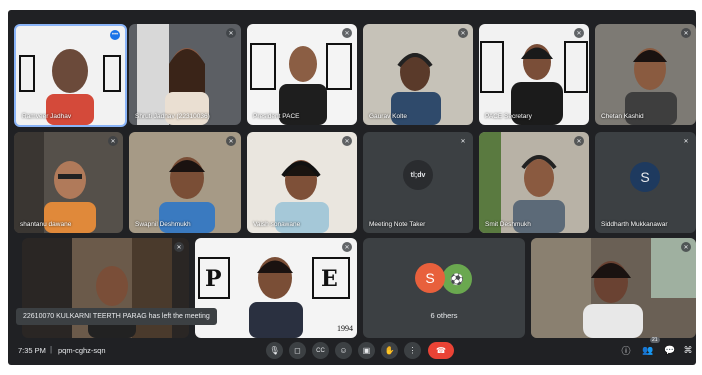  I want to click on camera-icon: ◻, so click(297, 350).